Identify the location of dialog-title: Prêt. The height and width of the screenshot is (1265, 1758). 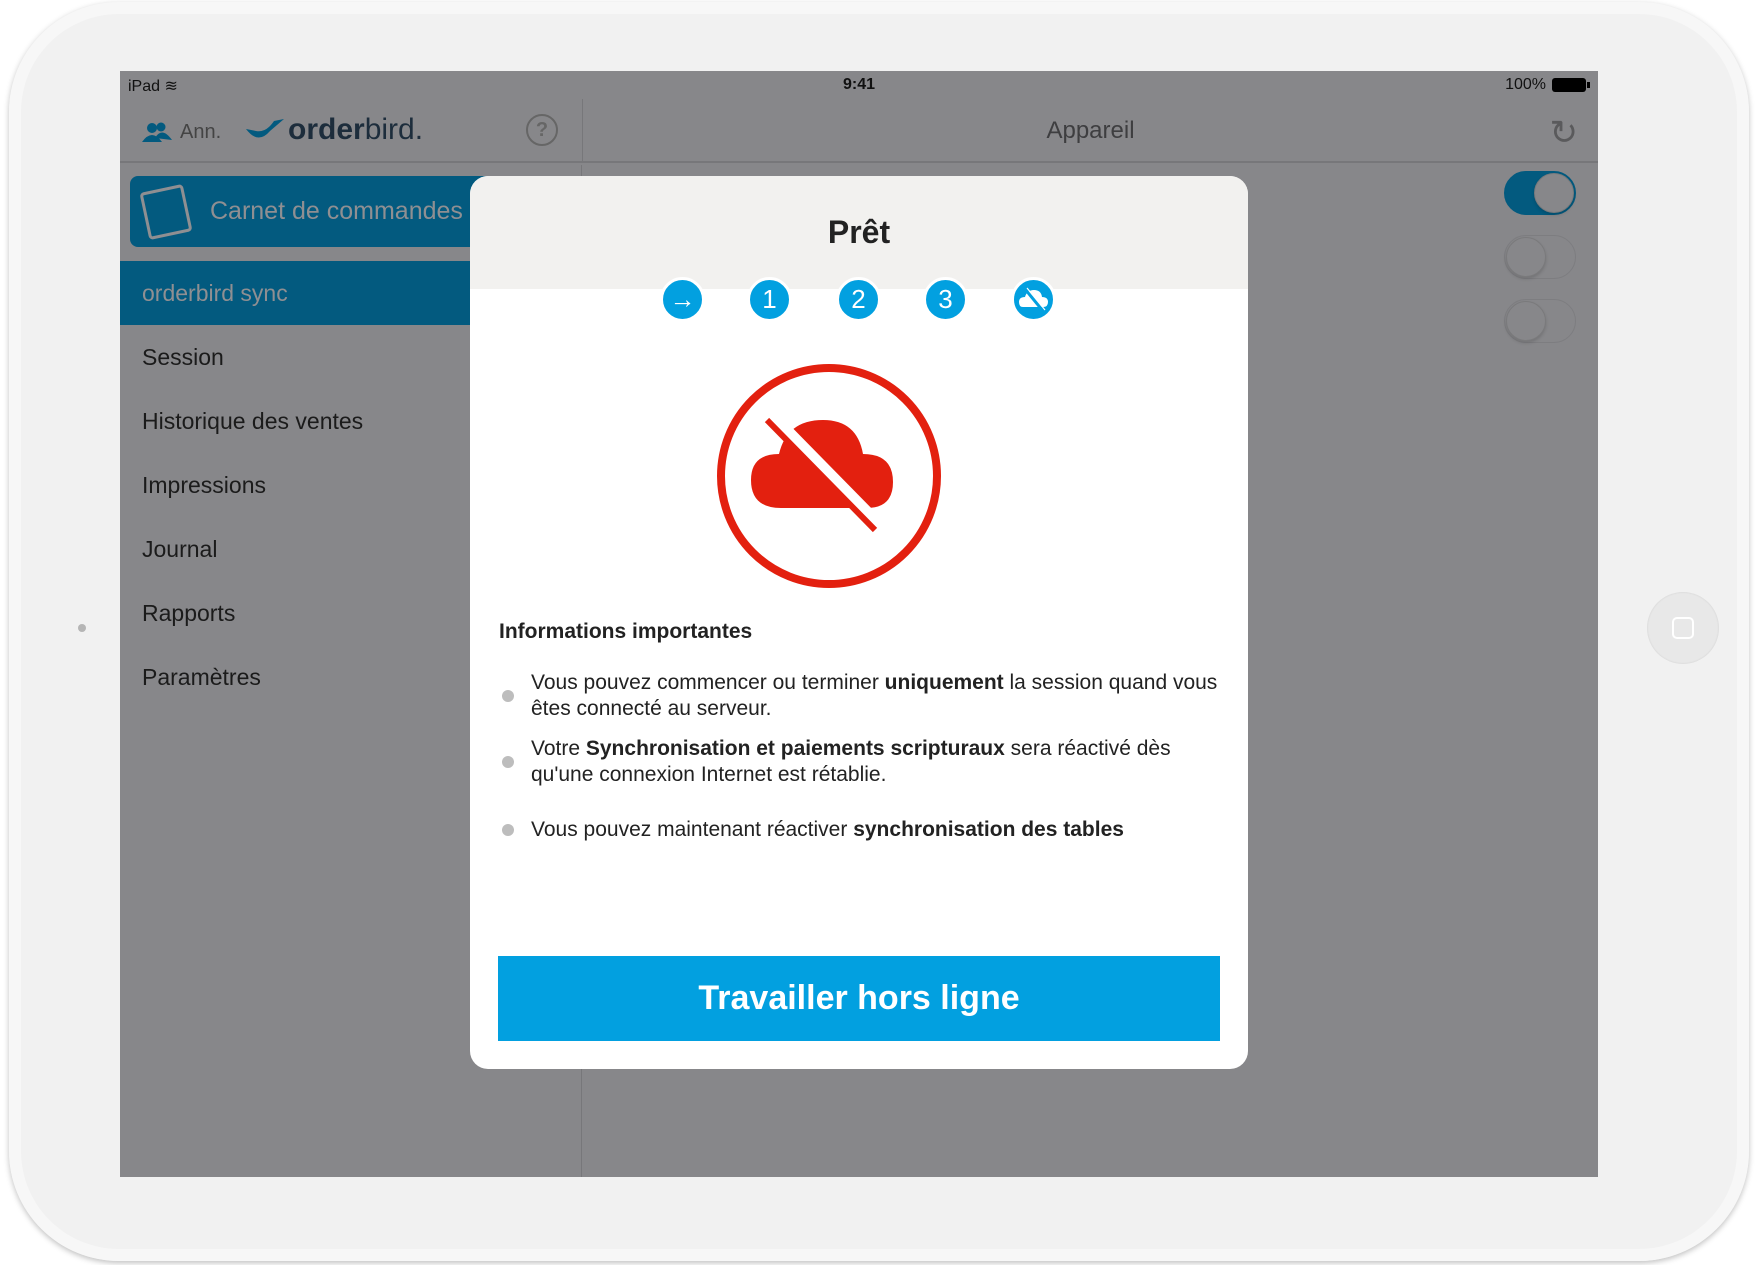
(859, 232).